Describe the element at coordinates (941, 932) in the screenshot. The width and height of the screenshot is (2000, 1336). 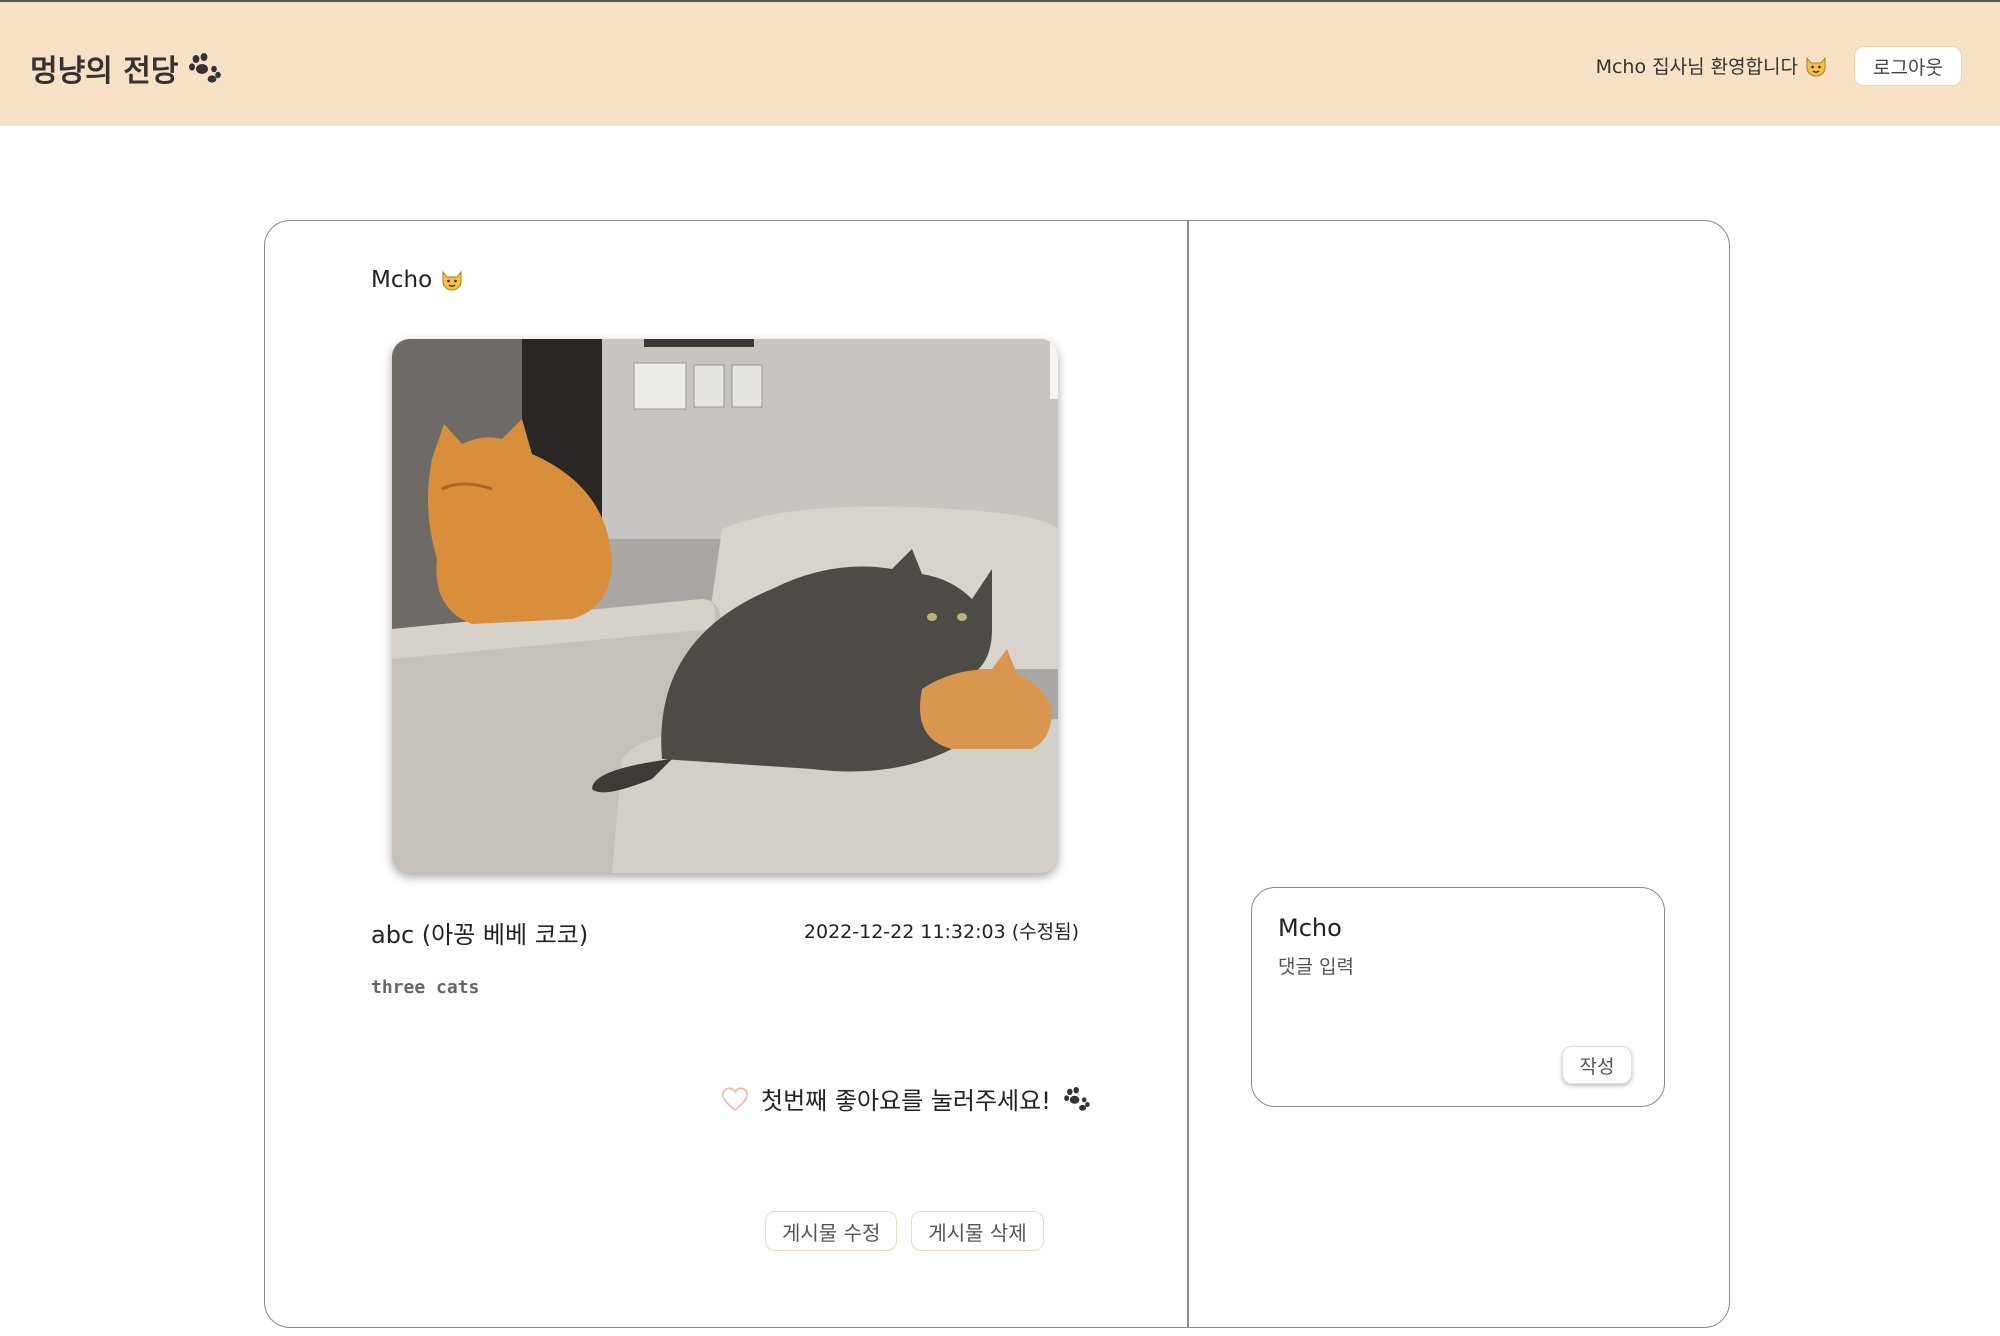
I see `post-date: 2022-12-22 11:32:03 (수정됨)` at that location.